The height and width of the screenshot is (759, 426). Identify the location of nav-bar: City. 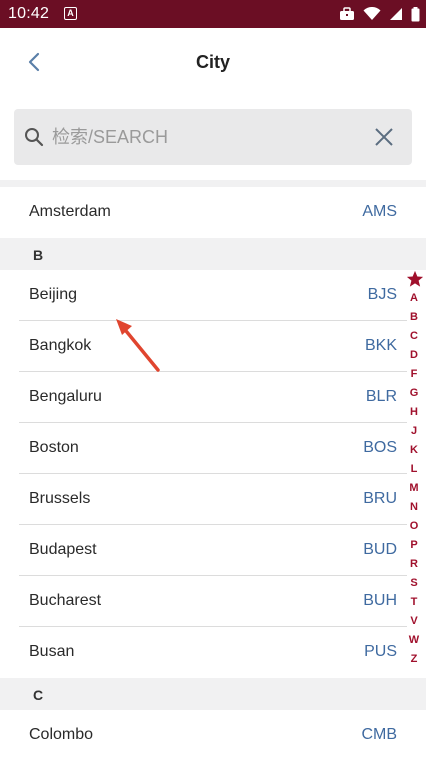
(213, 62).